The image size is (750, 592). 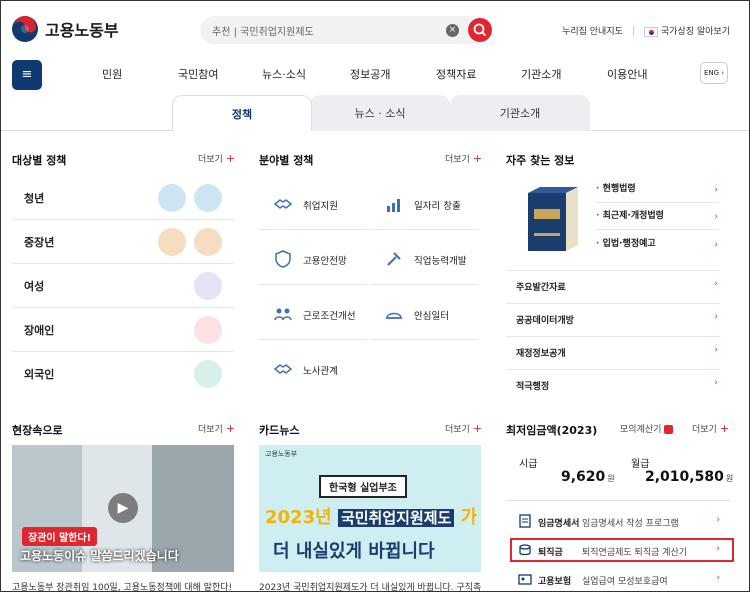 What do you see at coordinates (641, 430) in the screenshot?
I see `calc-label: 모의계산기` at bounding box center [641, 430].